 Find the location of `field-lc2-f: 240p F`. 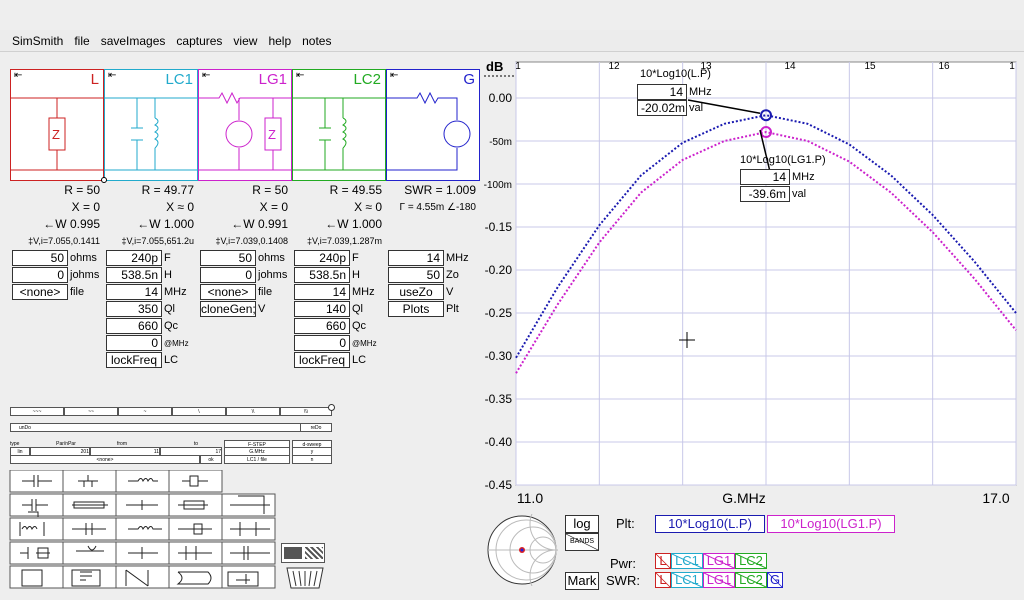

field-lc2-f: 240p F is located at coordinates (326, 258).